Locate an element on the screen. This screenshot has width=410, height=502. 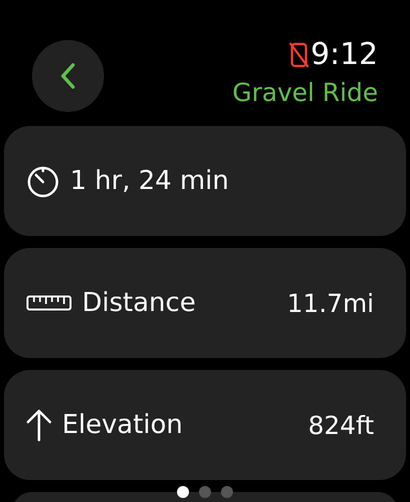
metric-label: Distance is located at coordinates (139, 303).